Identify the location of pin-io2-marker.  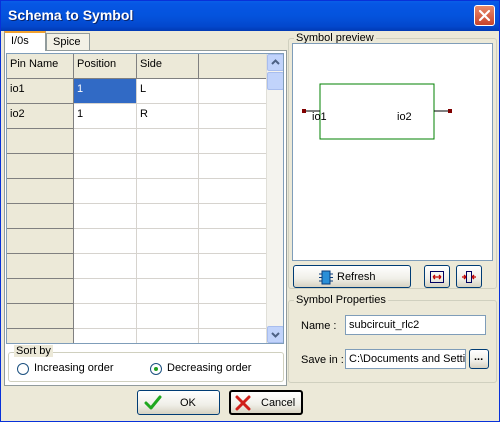
(450, 111).